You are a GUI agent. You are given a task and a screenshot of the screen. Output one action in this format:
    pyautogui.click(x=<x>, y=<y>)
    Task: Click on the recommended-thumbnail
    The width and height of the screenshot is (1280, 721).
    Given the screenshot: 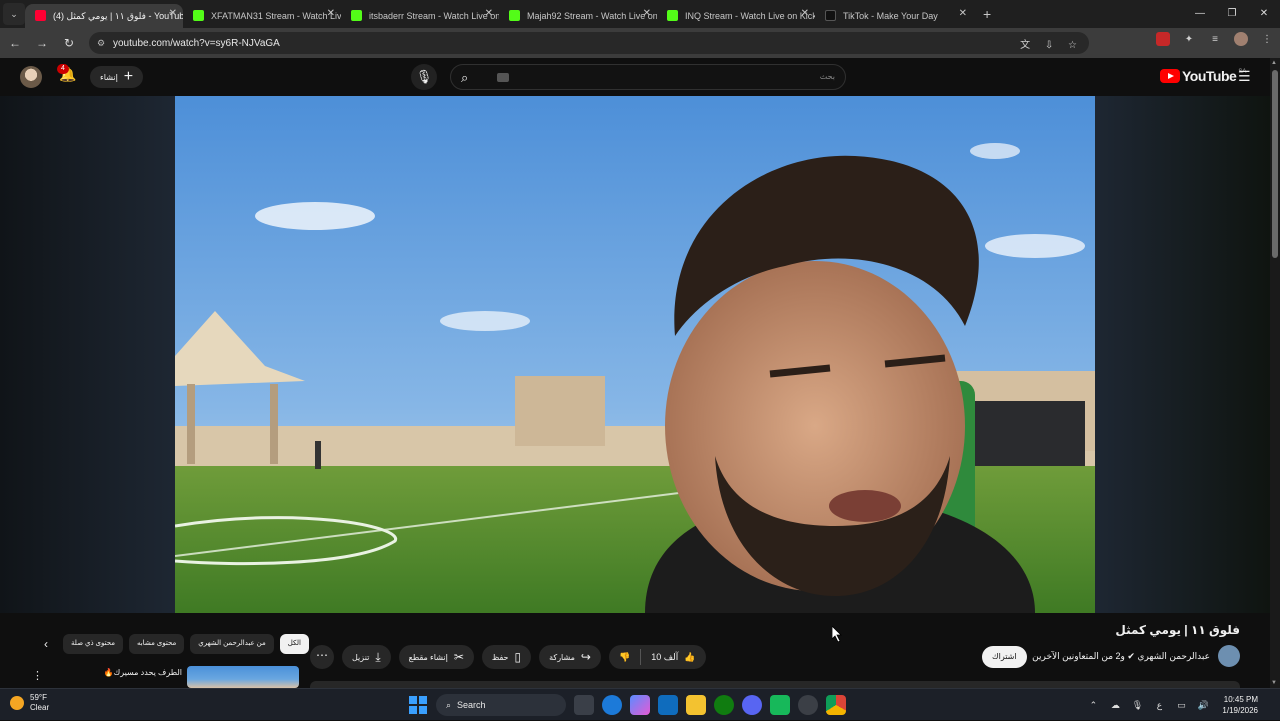 What is the action you would take?
    pyautogui.click(x=243, y=677)
    